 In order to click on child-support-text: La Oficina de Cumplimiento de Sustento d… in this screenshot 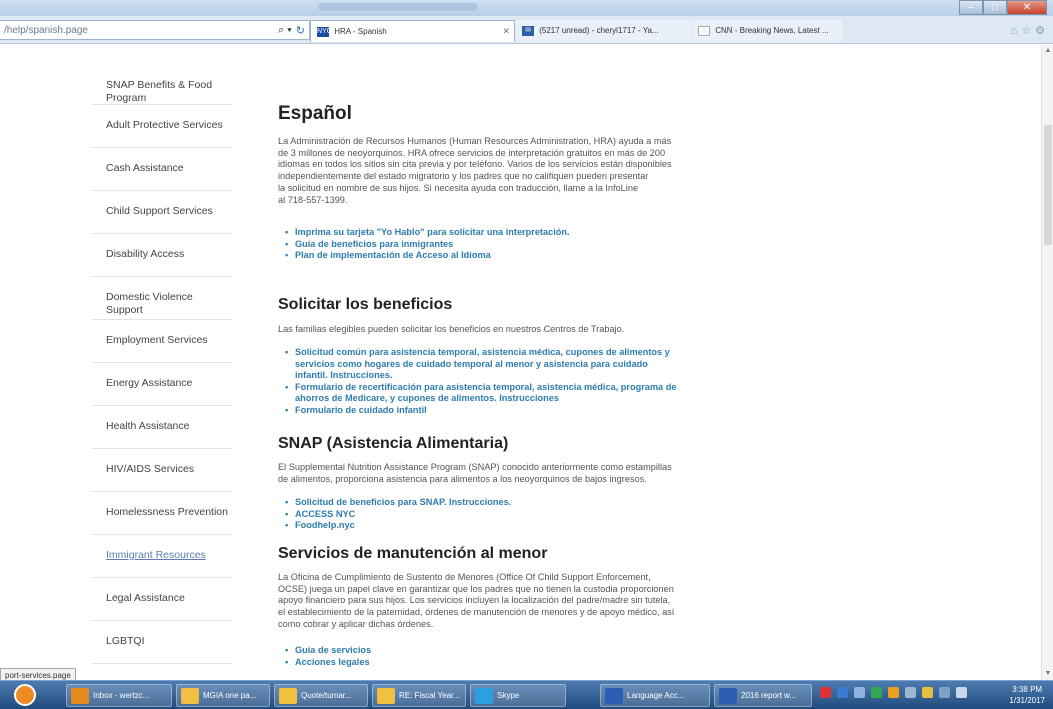, I will do `click(476, 600)`.